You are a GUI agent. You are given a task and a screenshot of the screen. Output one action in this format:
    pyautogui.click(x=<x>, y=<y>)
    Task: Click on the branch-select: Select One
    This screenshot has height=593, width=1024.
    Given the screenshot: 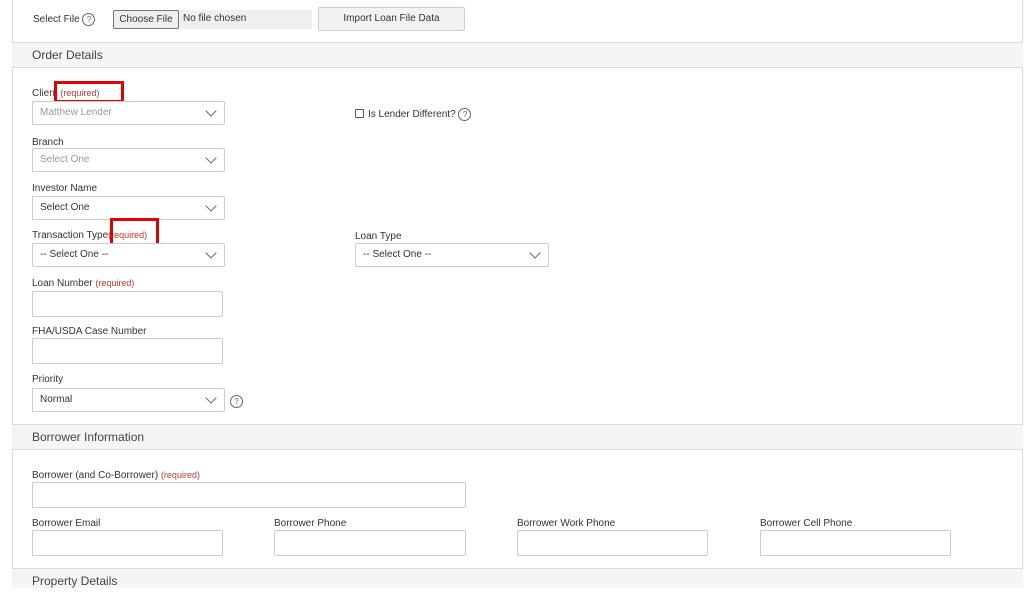 What is the action you would take?
    pyautogui.click(x=128, y=160)
    